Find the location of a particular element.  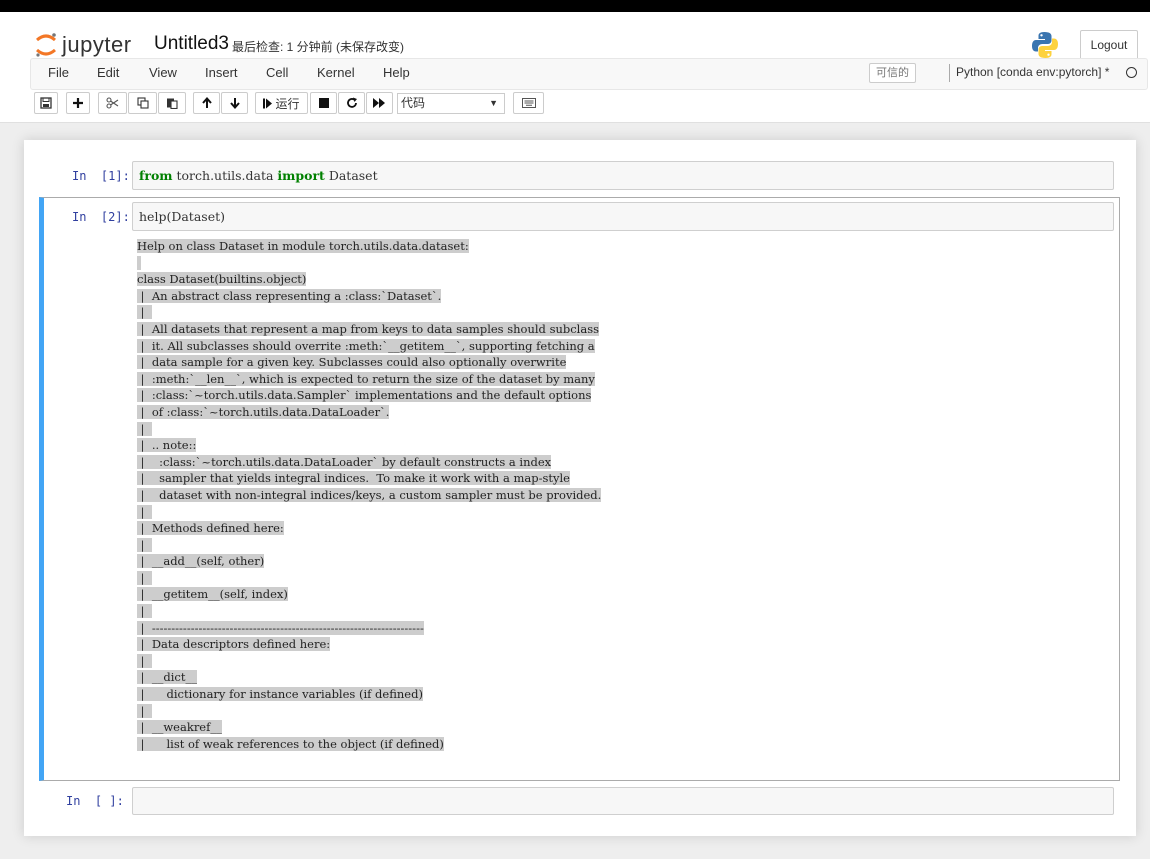

output-line: | Data descriptors defined here: is located at coordinates (369, 644).